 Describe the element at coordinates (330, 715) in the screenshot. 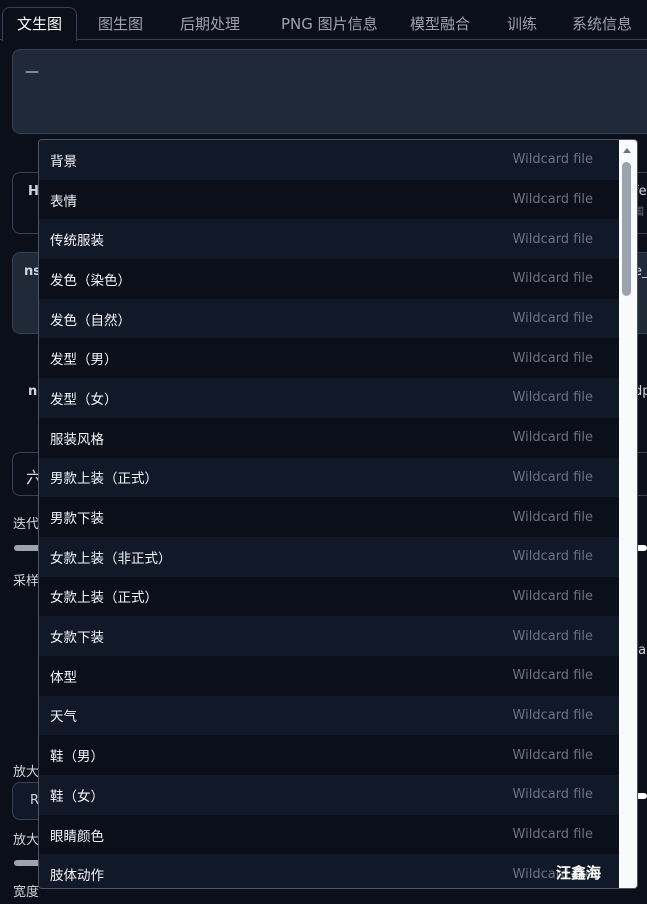

I see `dropdown-item: 天气 Wildcard file` at that location.